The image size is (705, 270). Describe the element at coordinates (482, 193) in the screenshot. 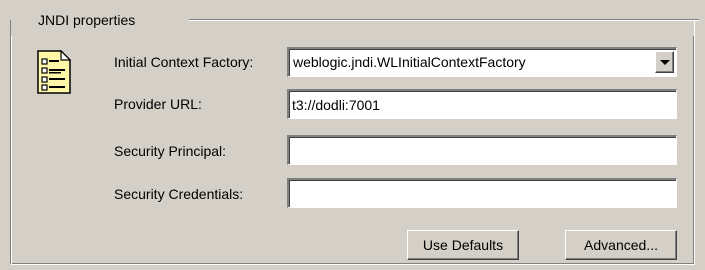

I see `security-credentials-input` at that location.